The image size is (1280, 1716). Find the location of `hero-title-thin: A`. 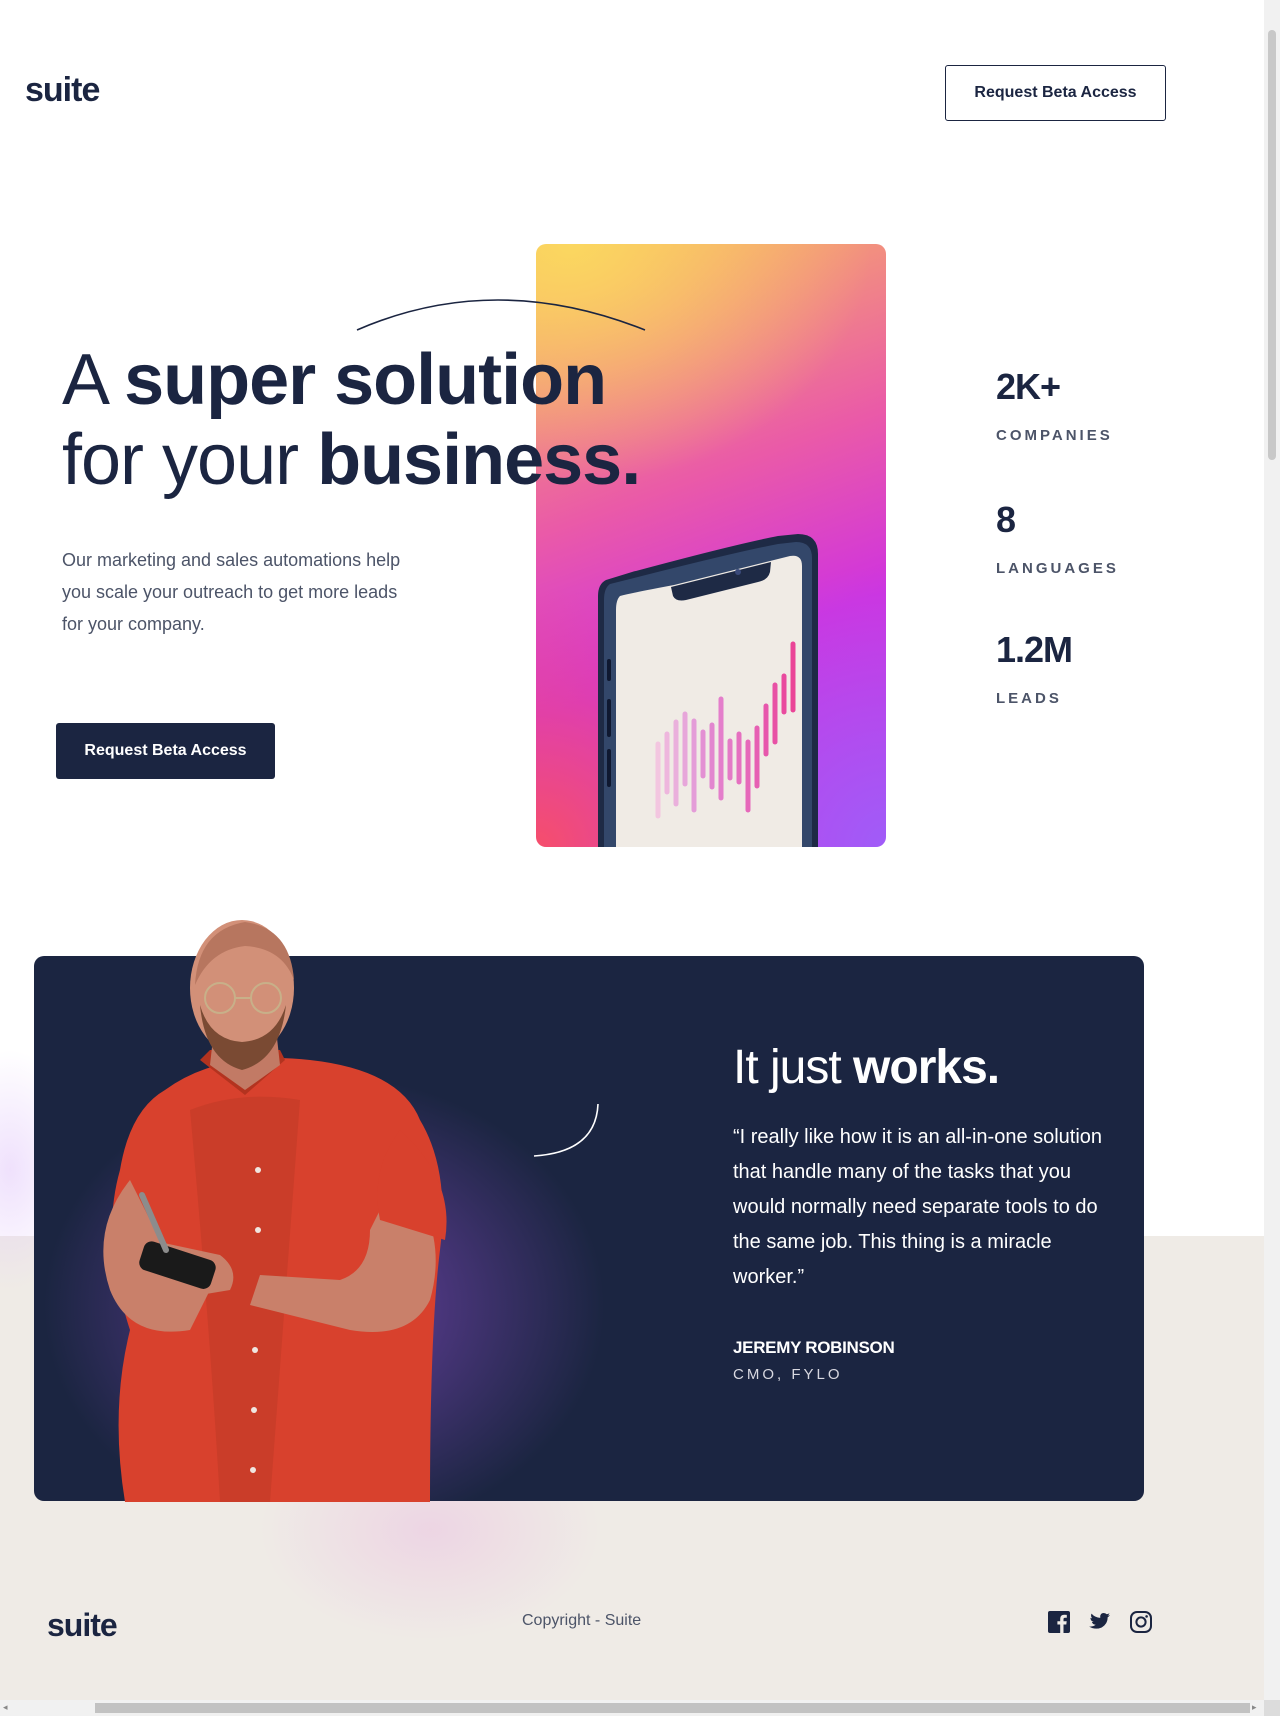

hero-title-thin: A is located at coordinates (93, 380).